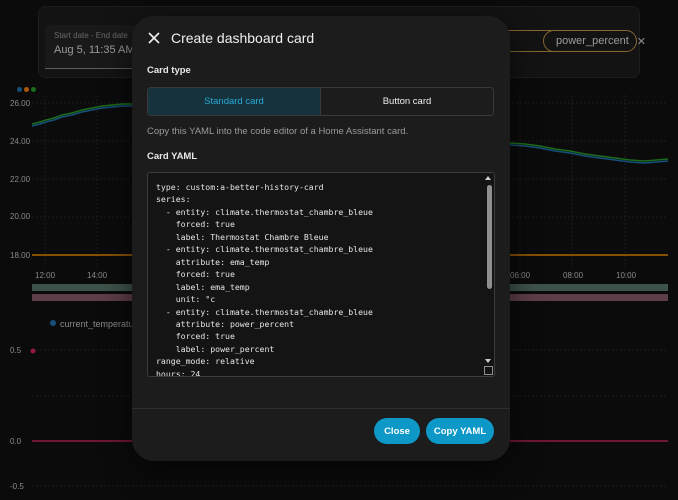  Describe the element at coordinates (169, 70) in the screenshot. I see `card-type-label: Card type` at that location.